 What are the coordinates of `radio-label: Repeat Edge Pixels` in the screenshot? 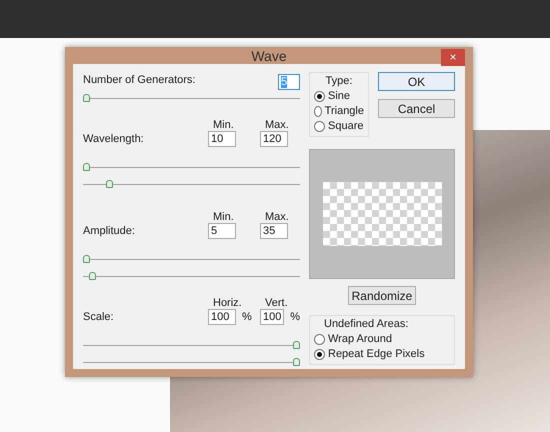 It's located at (376, 354).